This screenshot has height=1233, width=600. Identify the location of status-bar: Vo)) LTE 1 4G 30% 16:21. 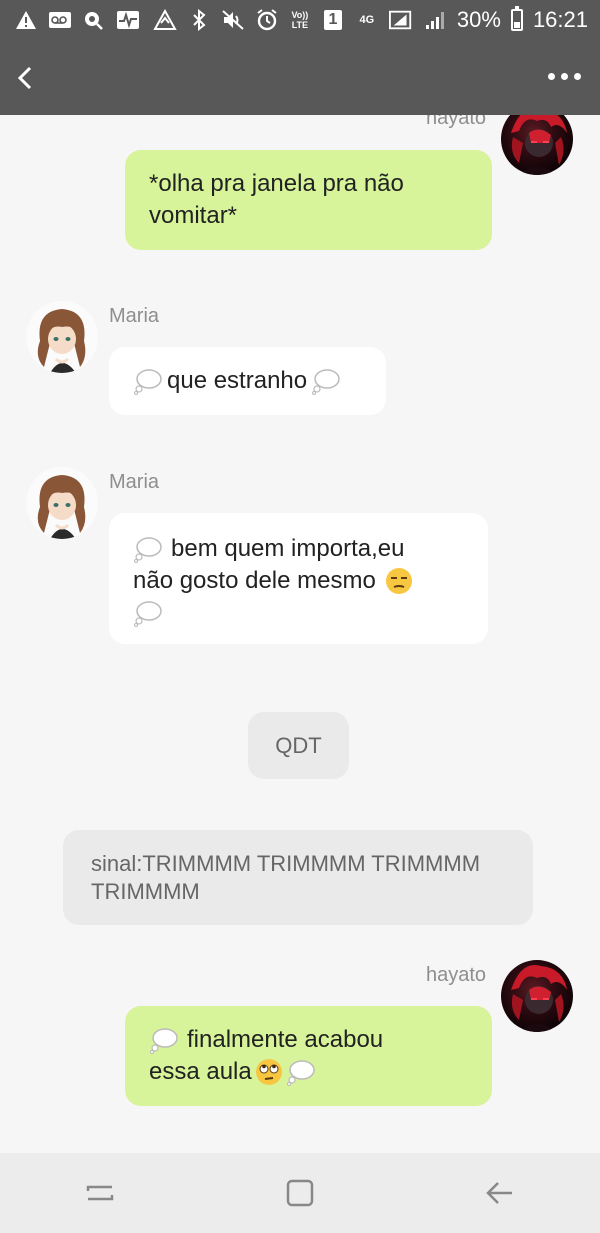
(300, 20).